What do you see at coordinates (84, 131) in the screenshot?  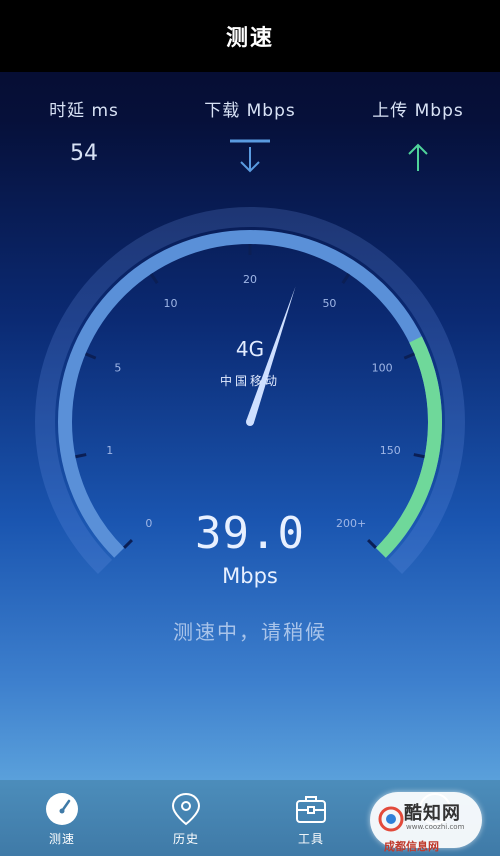 I see `latency-stat: 时延 ms 54` at bounding box center [84, 131].